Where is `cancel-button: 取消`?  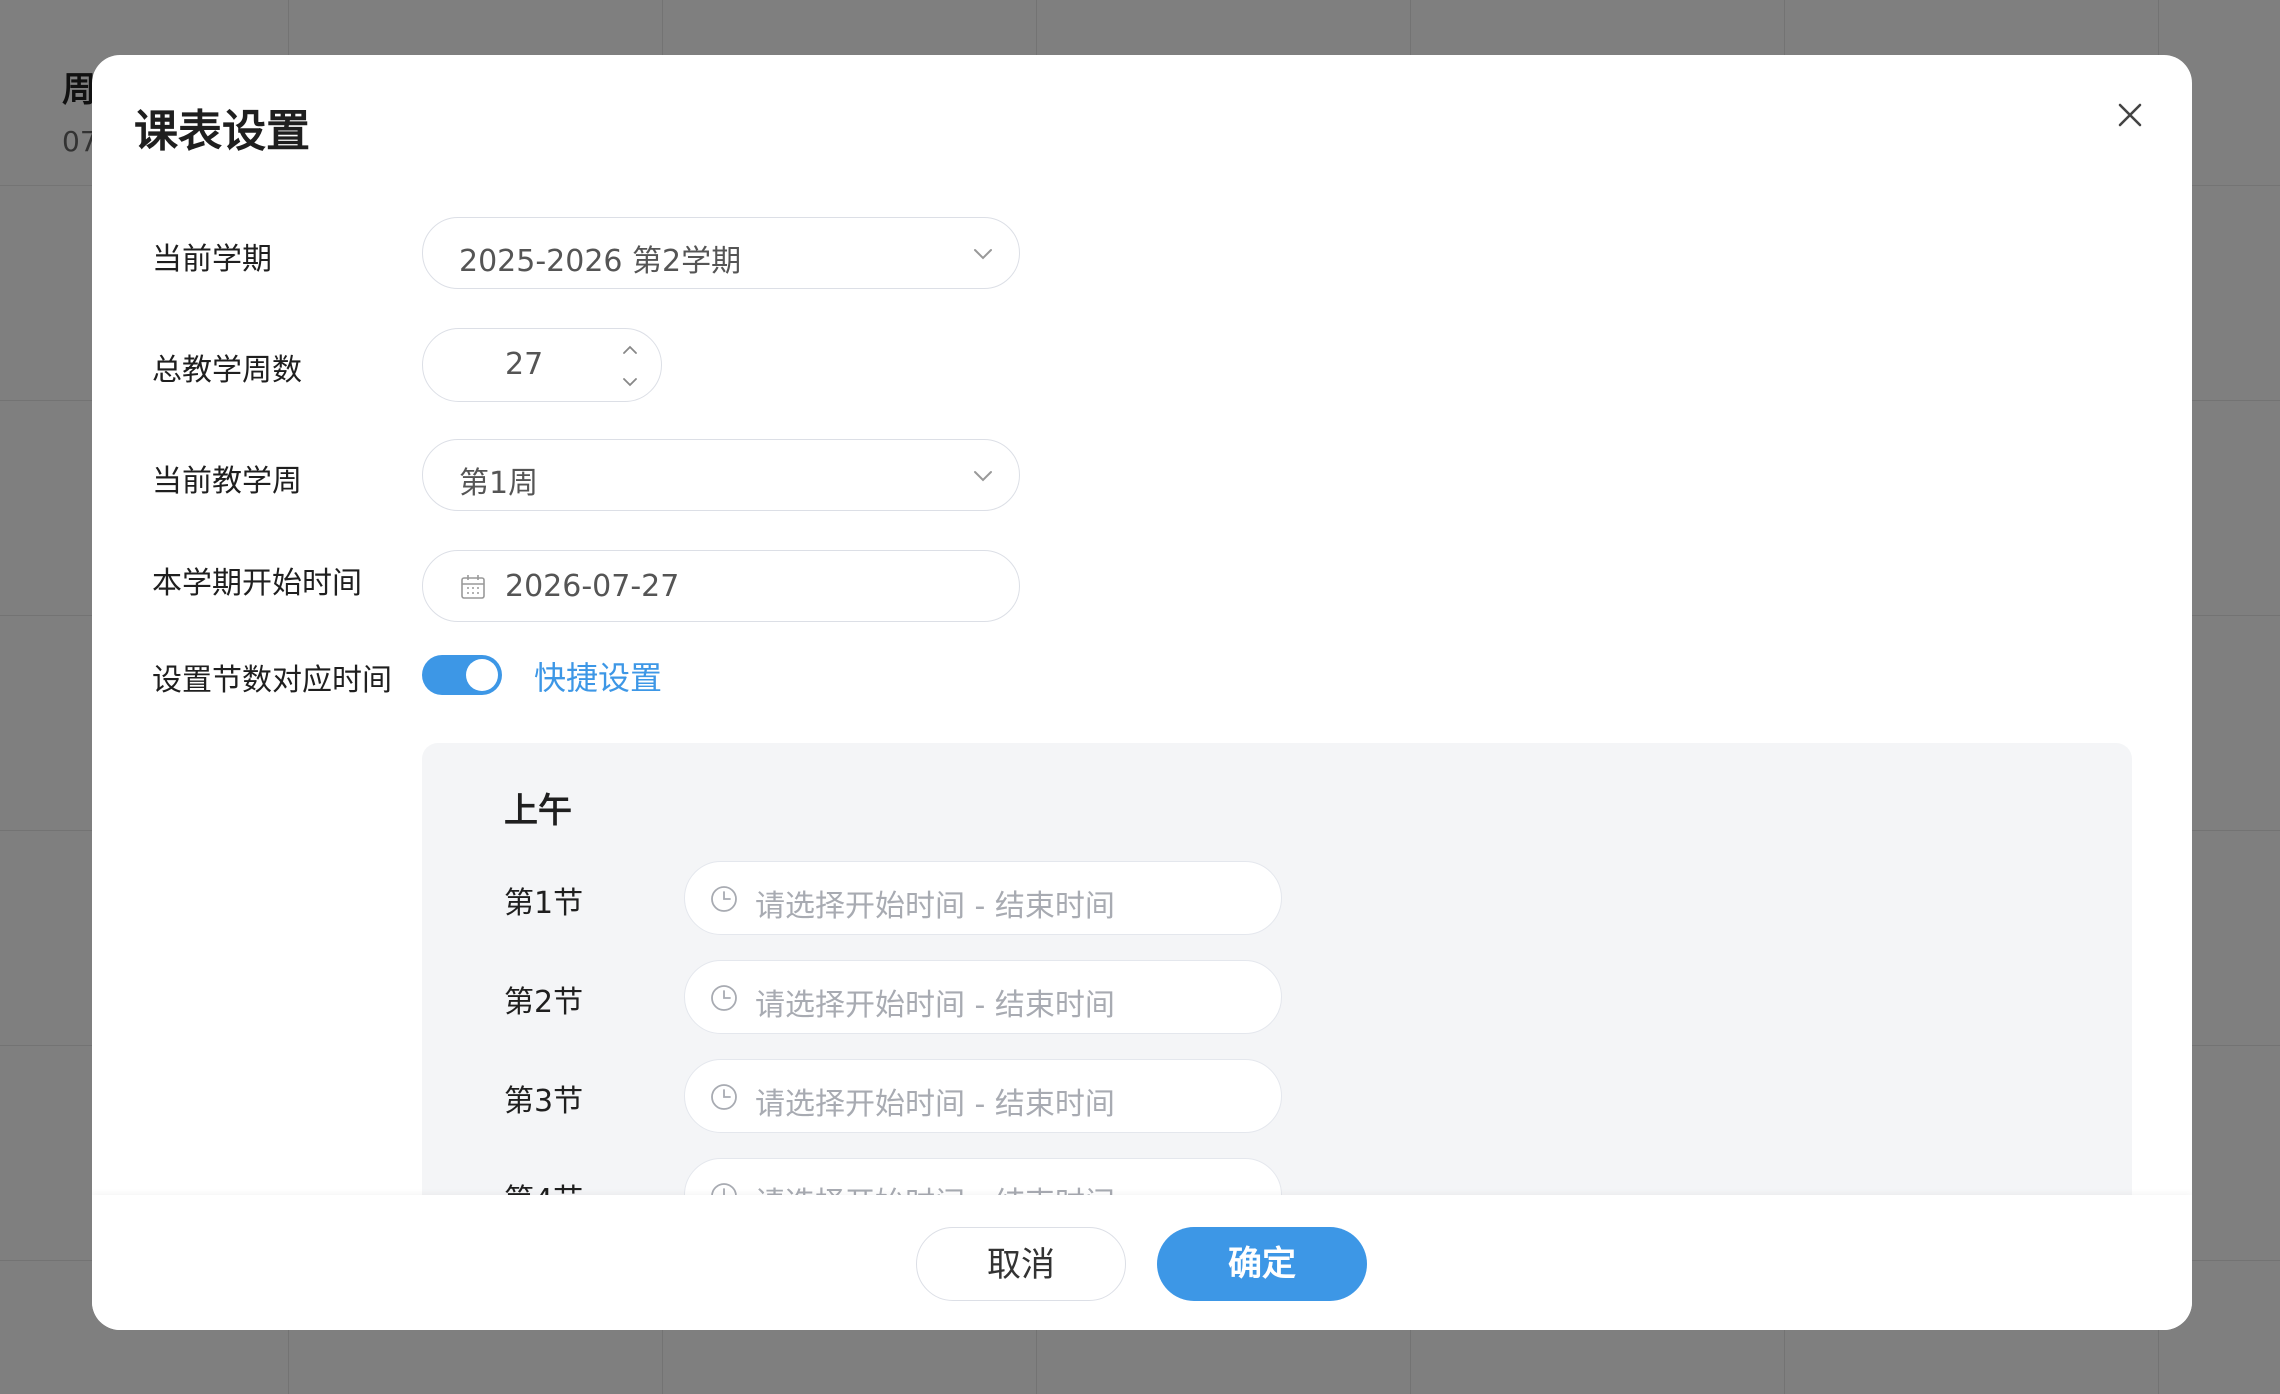 cancel-button: 取消 is located at coordinates (1021, 1264).